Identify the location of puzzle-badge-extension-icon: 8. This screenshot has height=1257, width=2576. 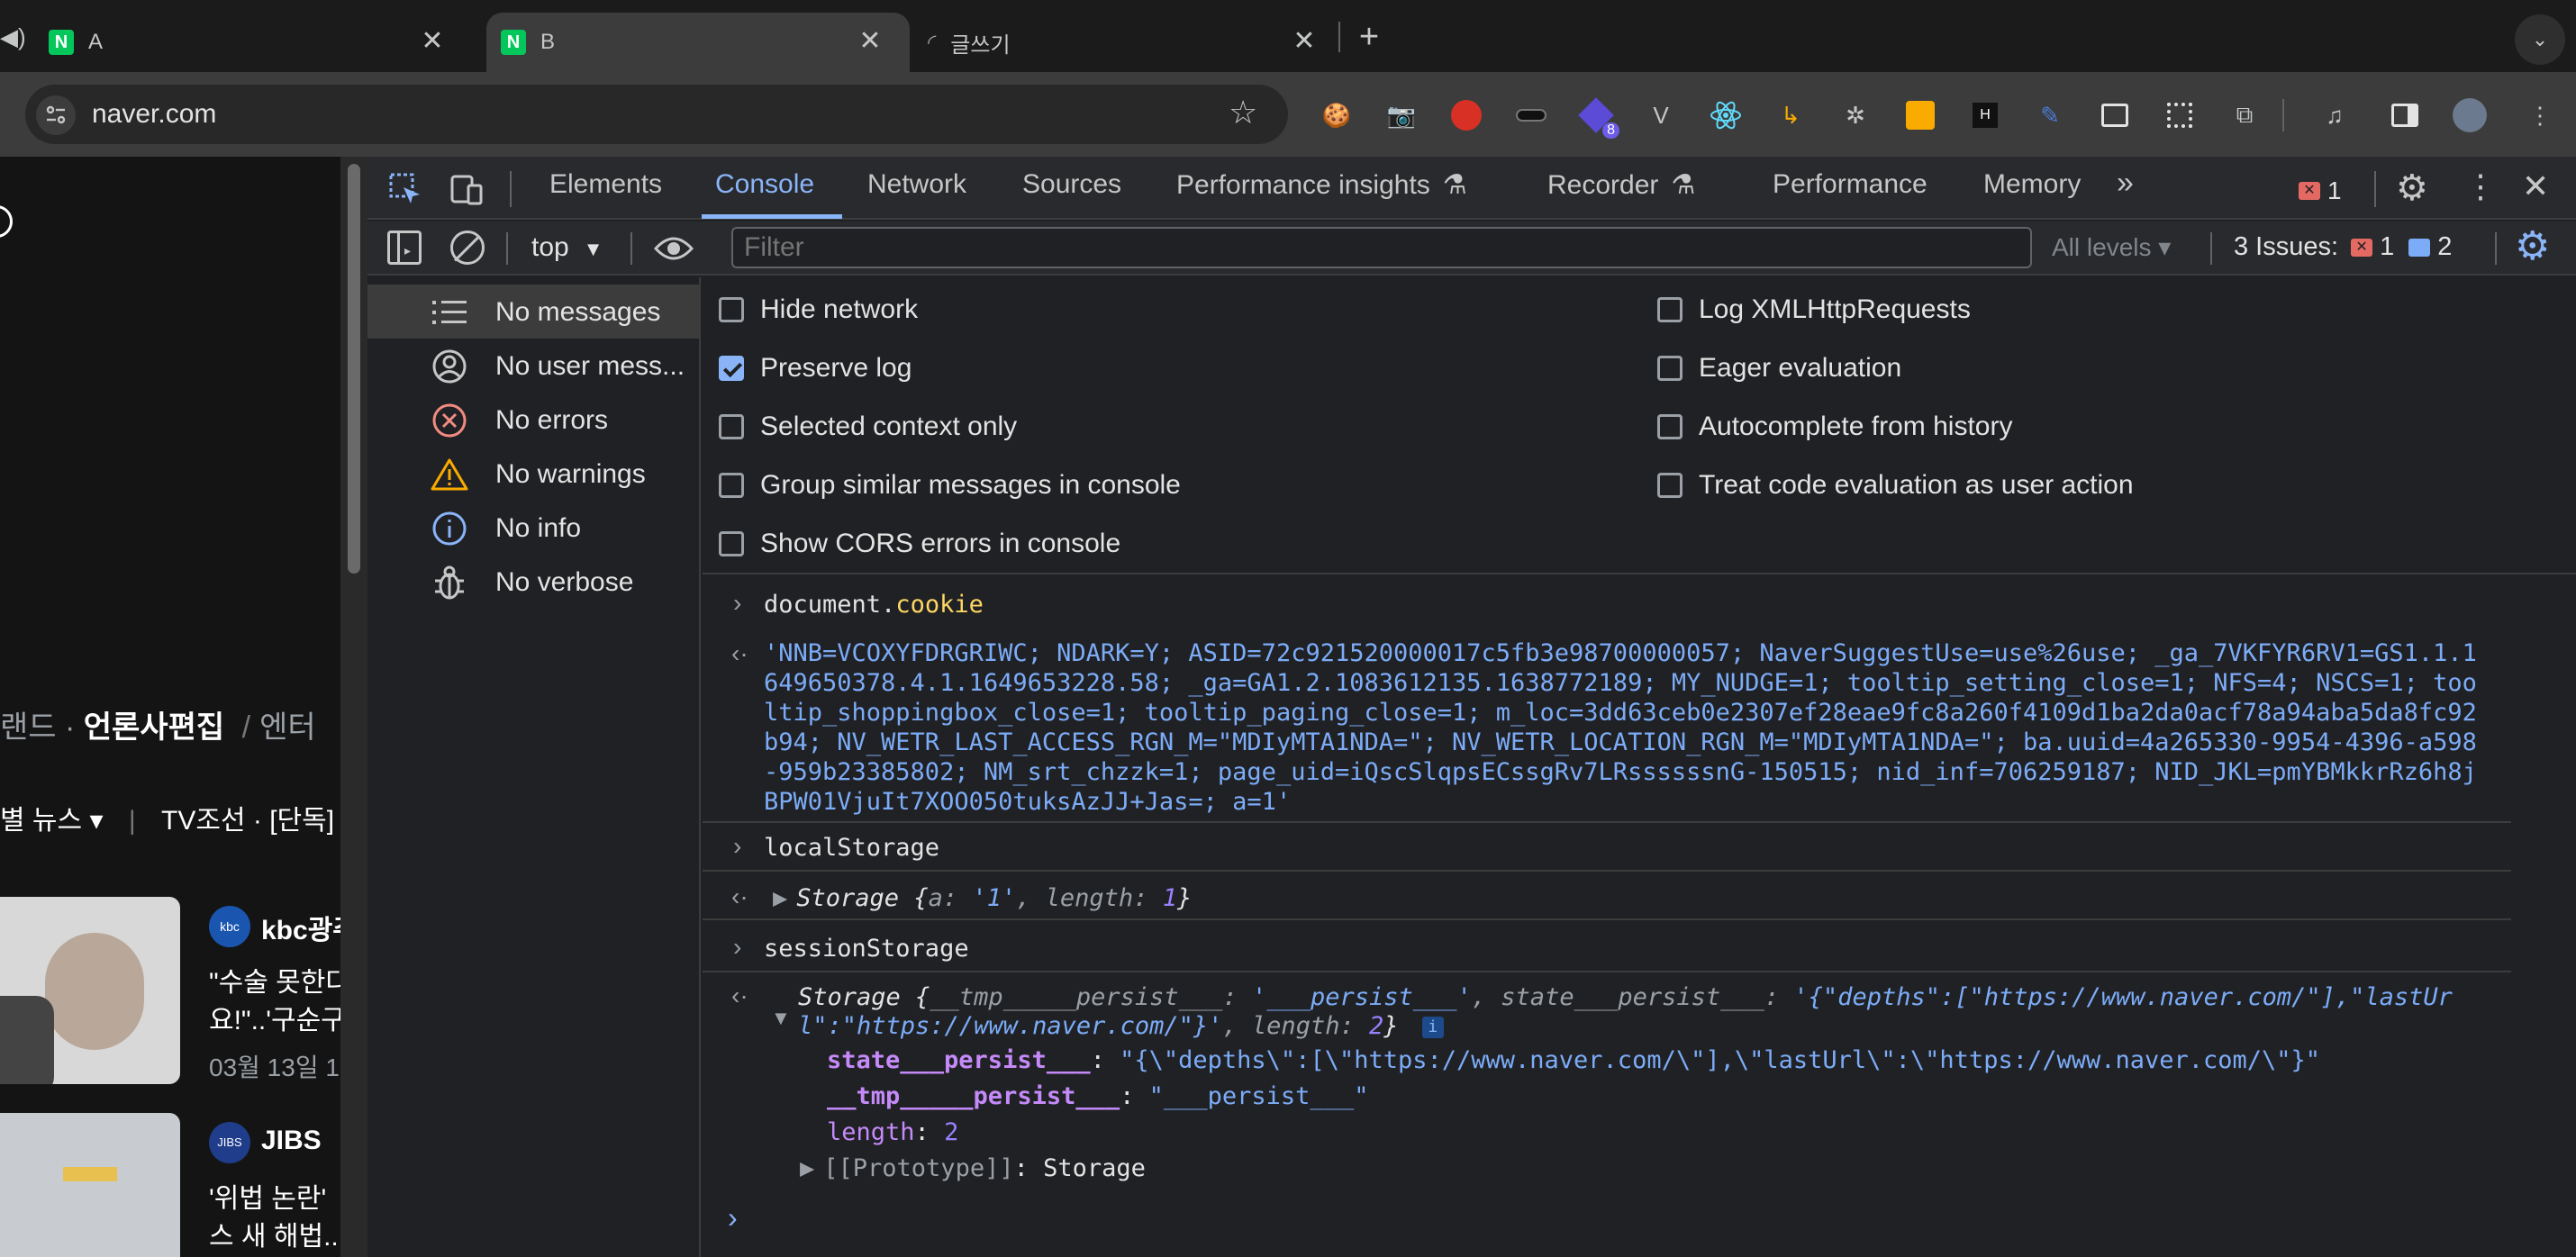
(1598, 118).